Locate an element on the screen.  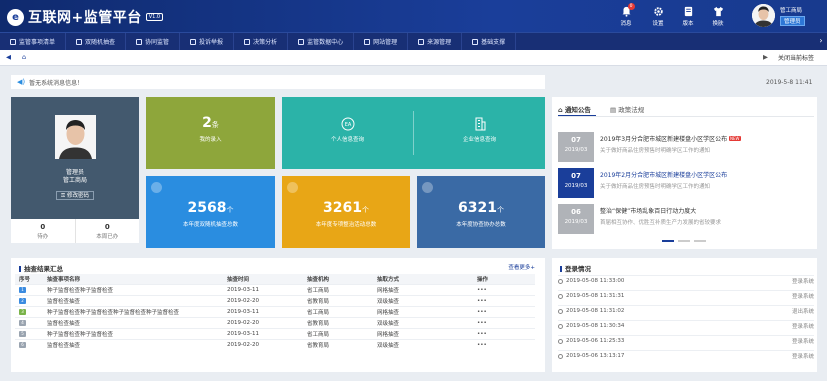
speaker-icon: ◀) is located at coordinates (21, 82).